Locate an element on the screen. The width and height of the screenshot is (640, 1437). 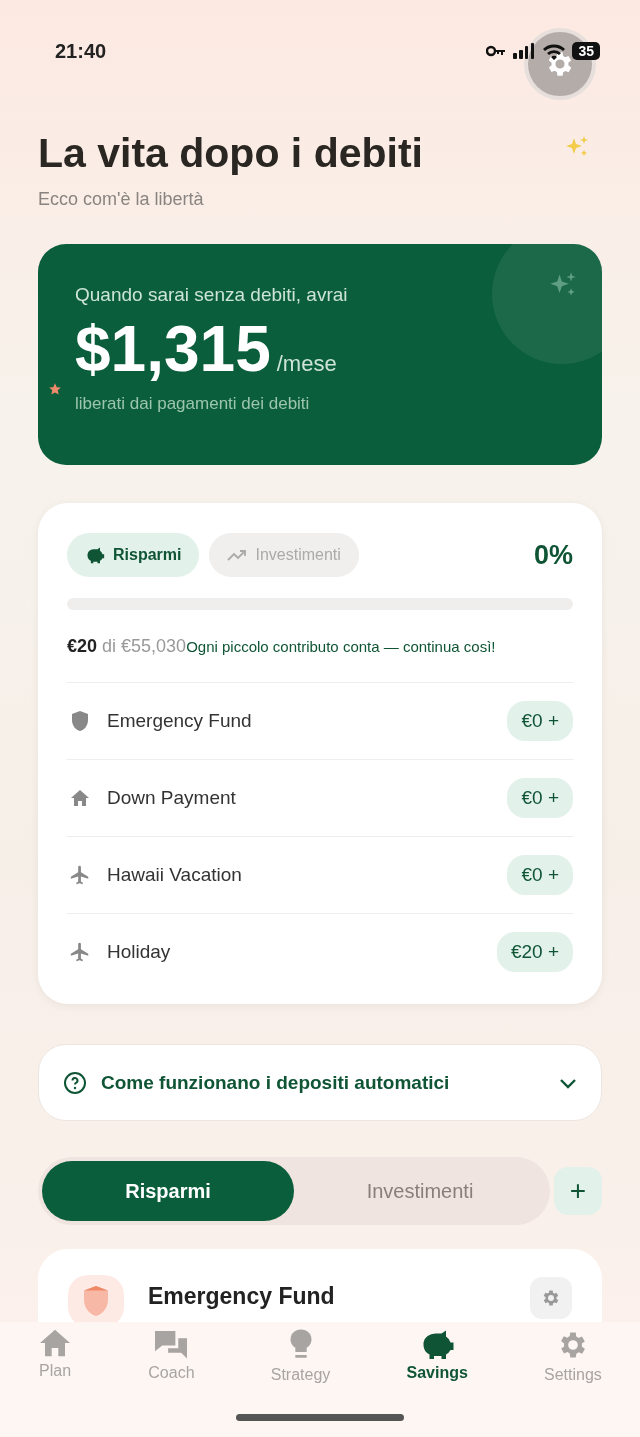
piggy-bank-icon is located at coordinates (95, 555).